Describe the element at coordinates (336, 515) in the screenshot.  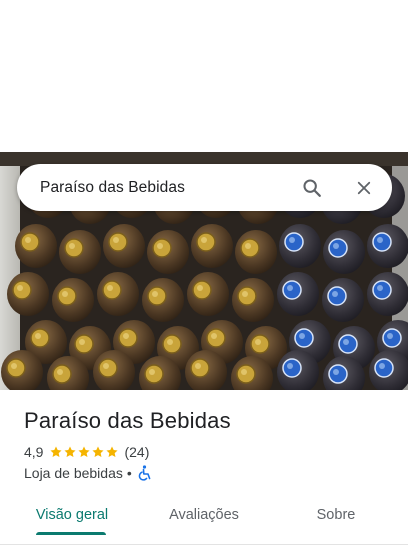
I see `tab-about: Sobre` at that location.